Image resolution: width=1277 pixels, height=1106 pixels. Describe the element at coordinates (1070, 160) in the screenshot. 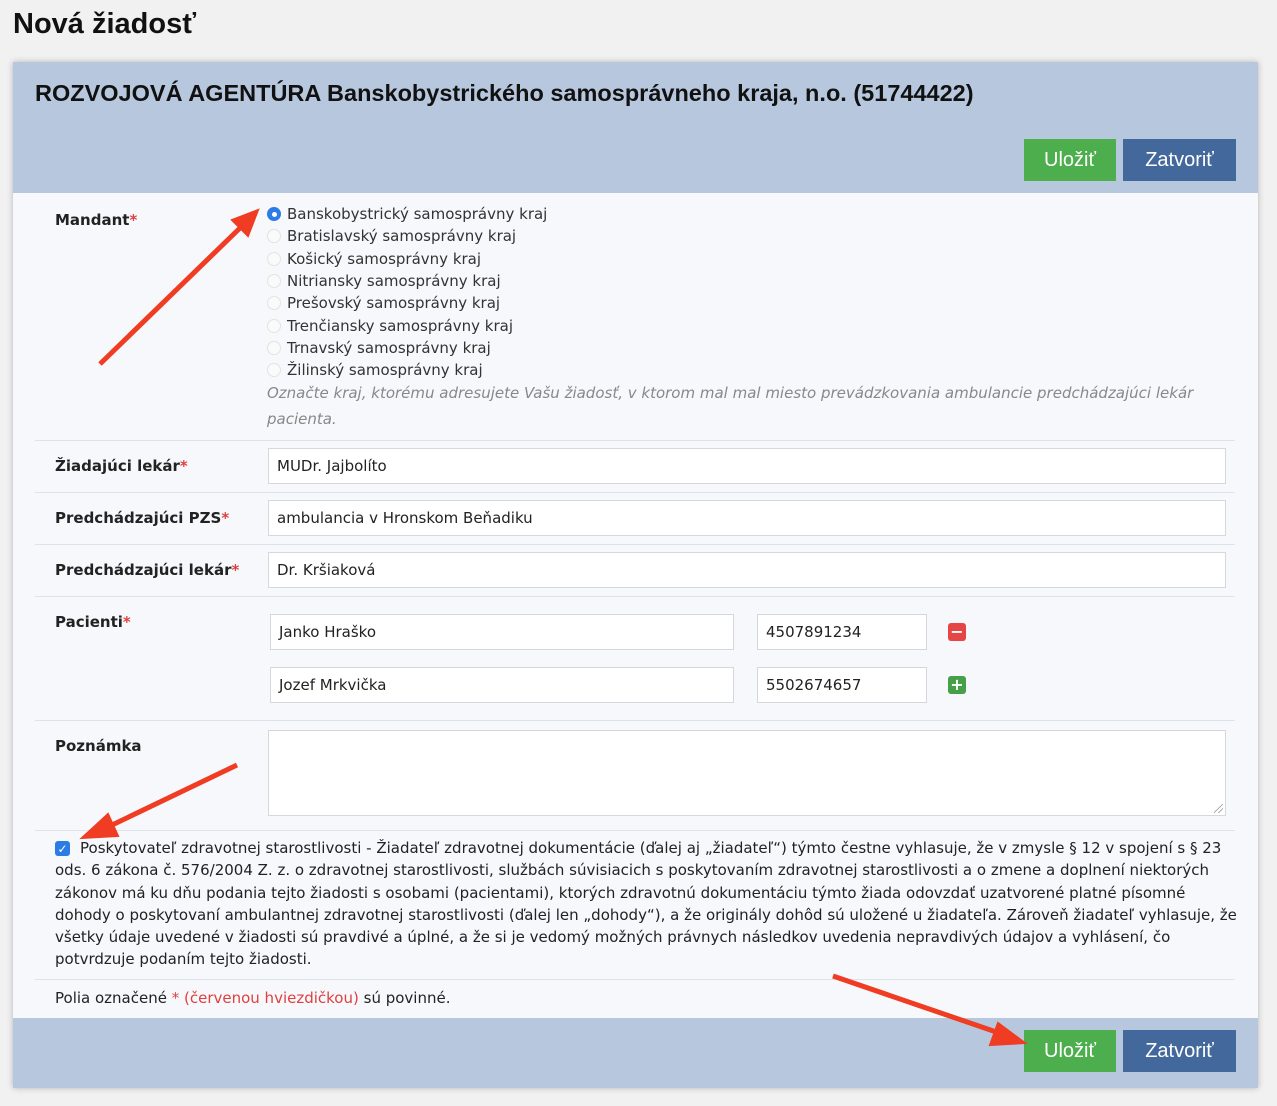

I see `save-button-top: Uložiť` at that location.